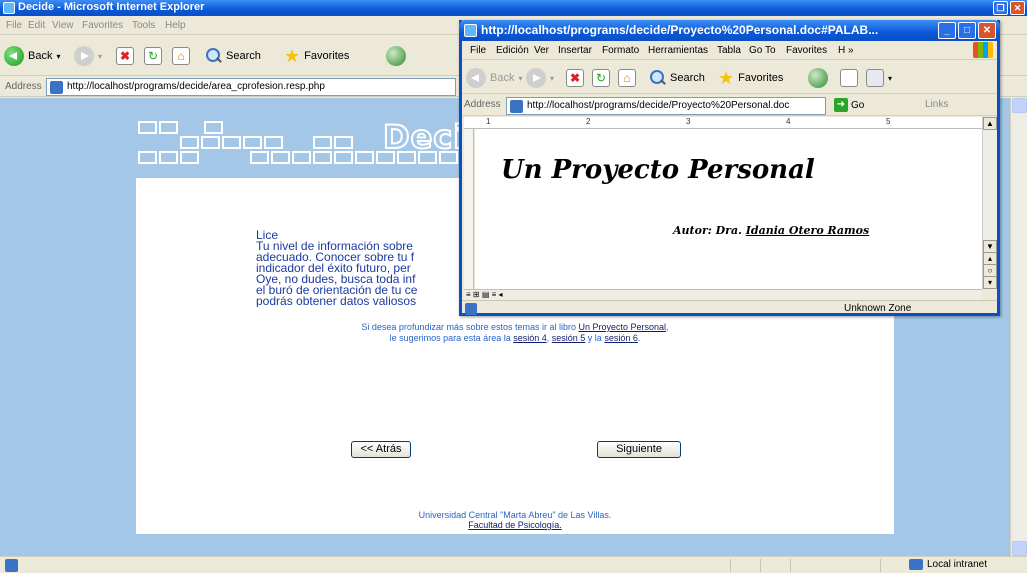 The height and width of the screenshot is (573, 1027). Describe the element at coordinates (678, 50) in the screenshot. I see `menu-herramientas: Herramientas` at that location.